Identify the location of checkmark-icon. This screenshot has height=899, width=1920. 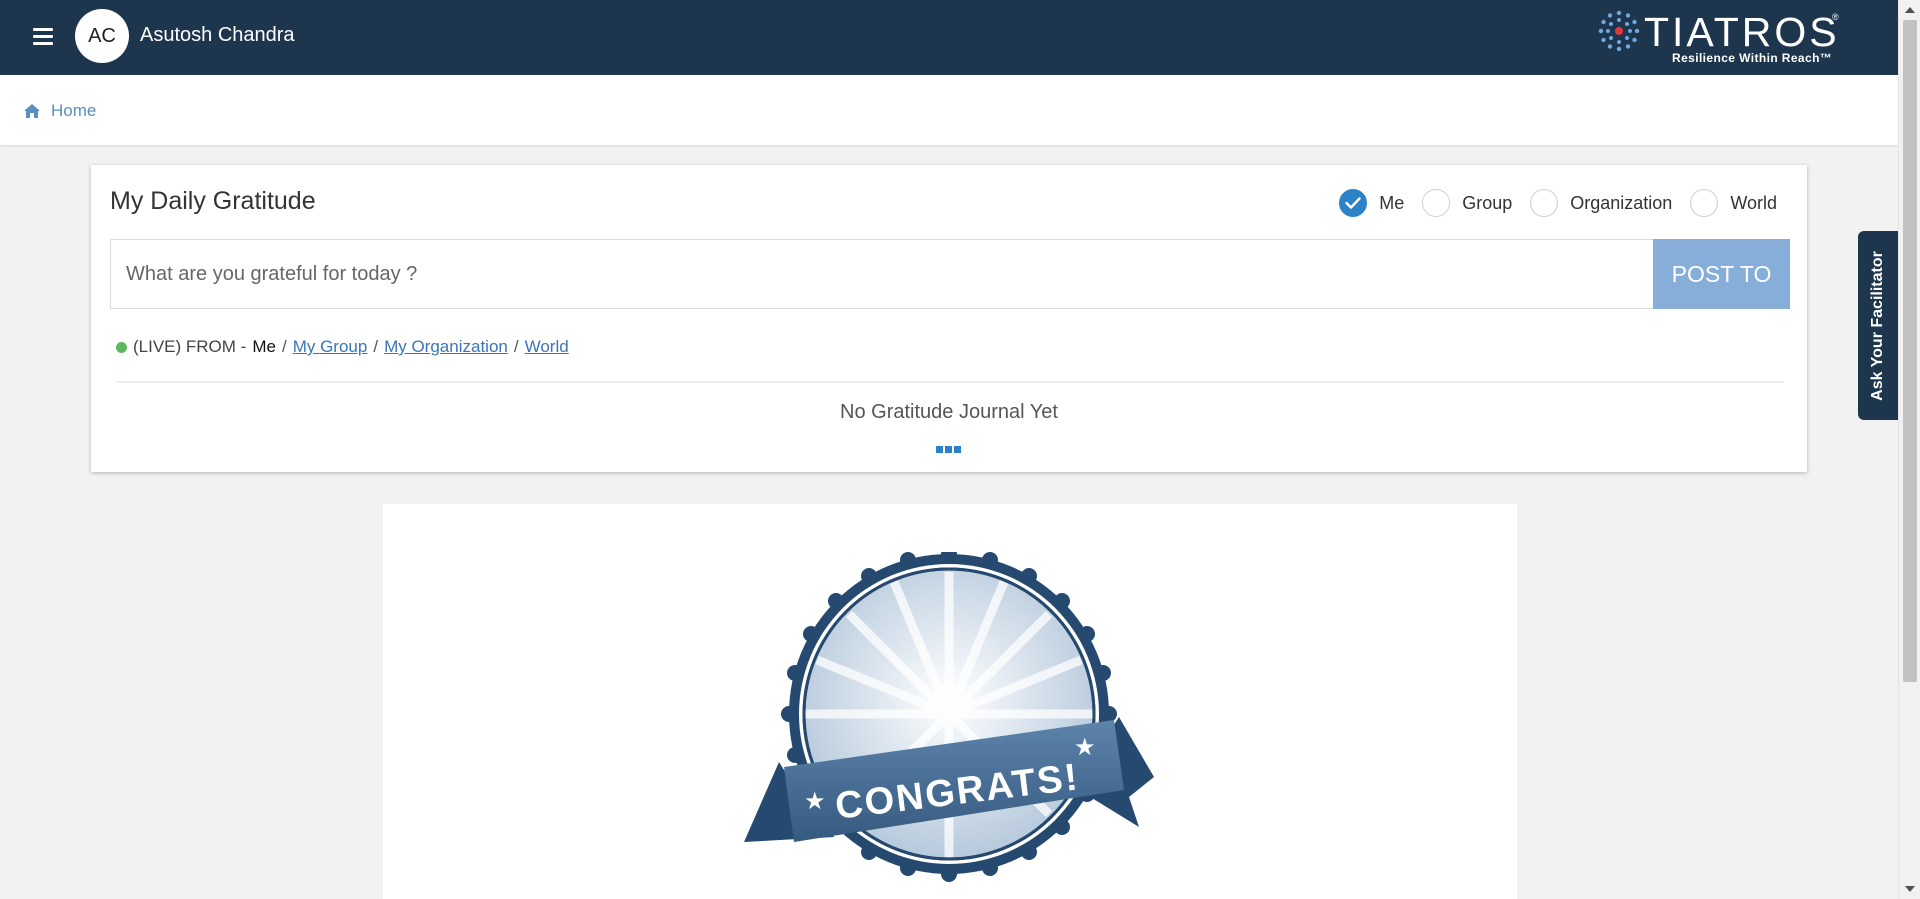
(1353, 203).